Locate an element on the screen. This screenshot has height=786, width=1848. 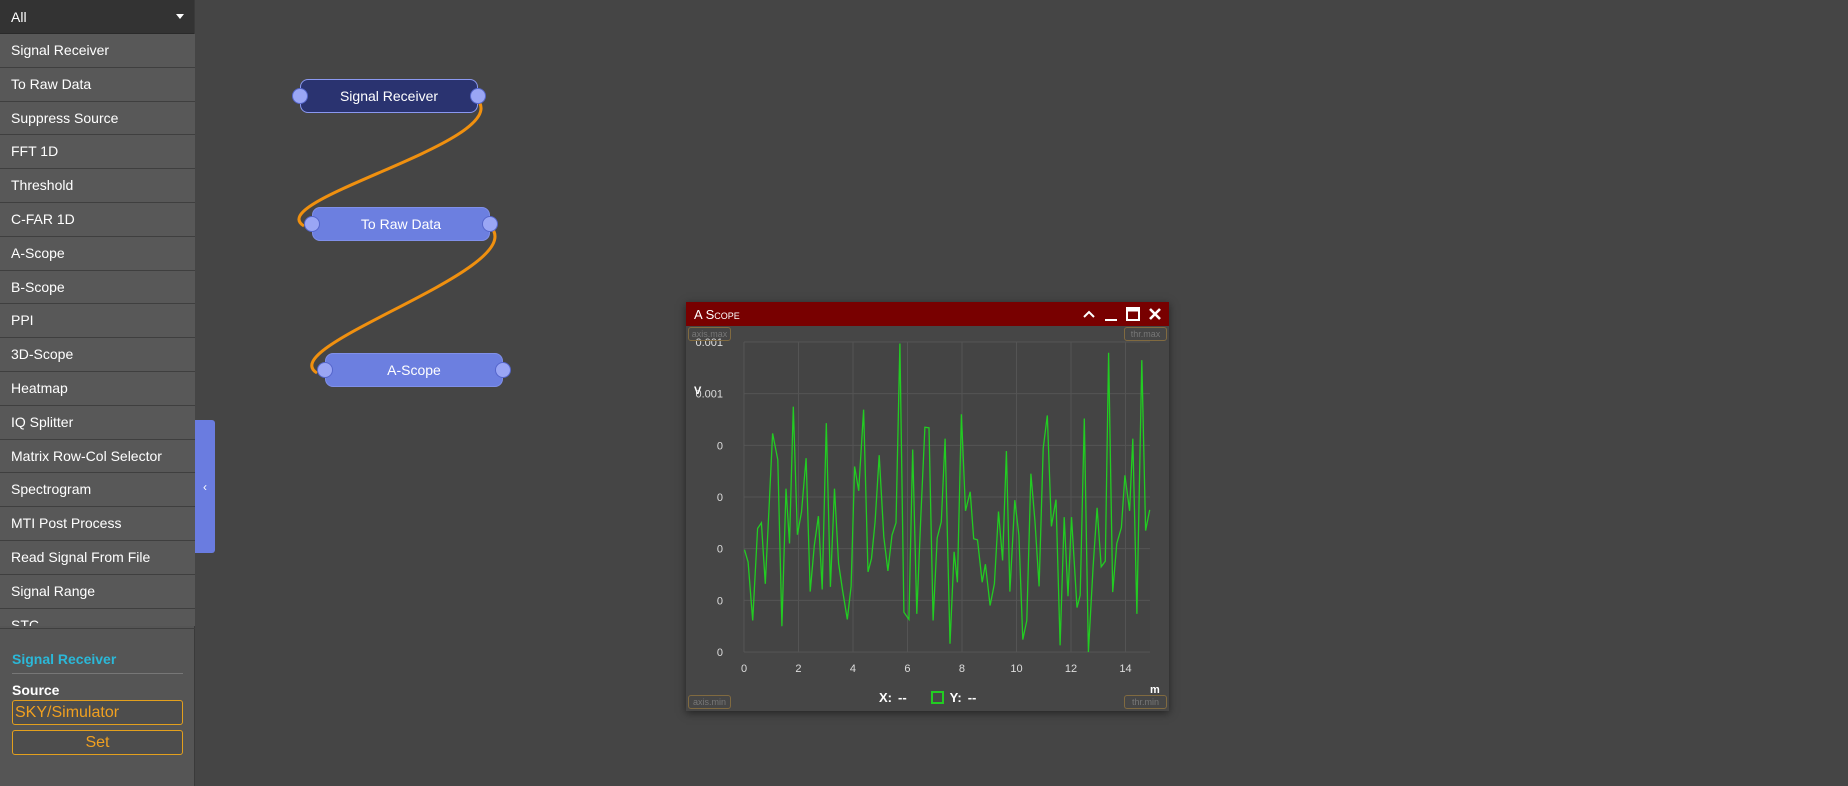
x-tick-label: 4 is located at coordinates (853, 669).